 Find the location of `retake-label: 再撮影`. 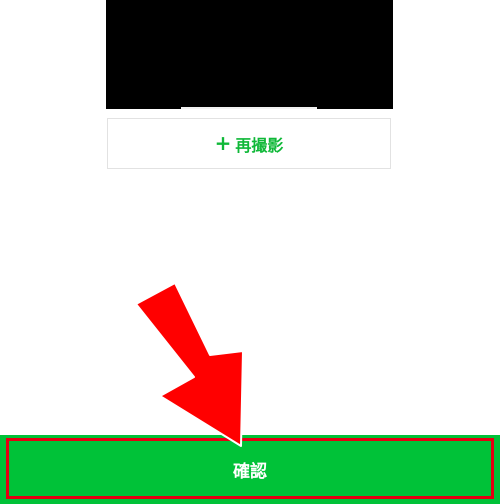

retake-label: 再撮影 is located at coordinates (259, 145).